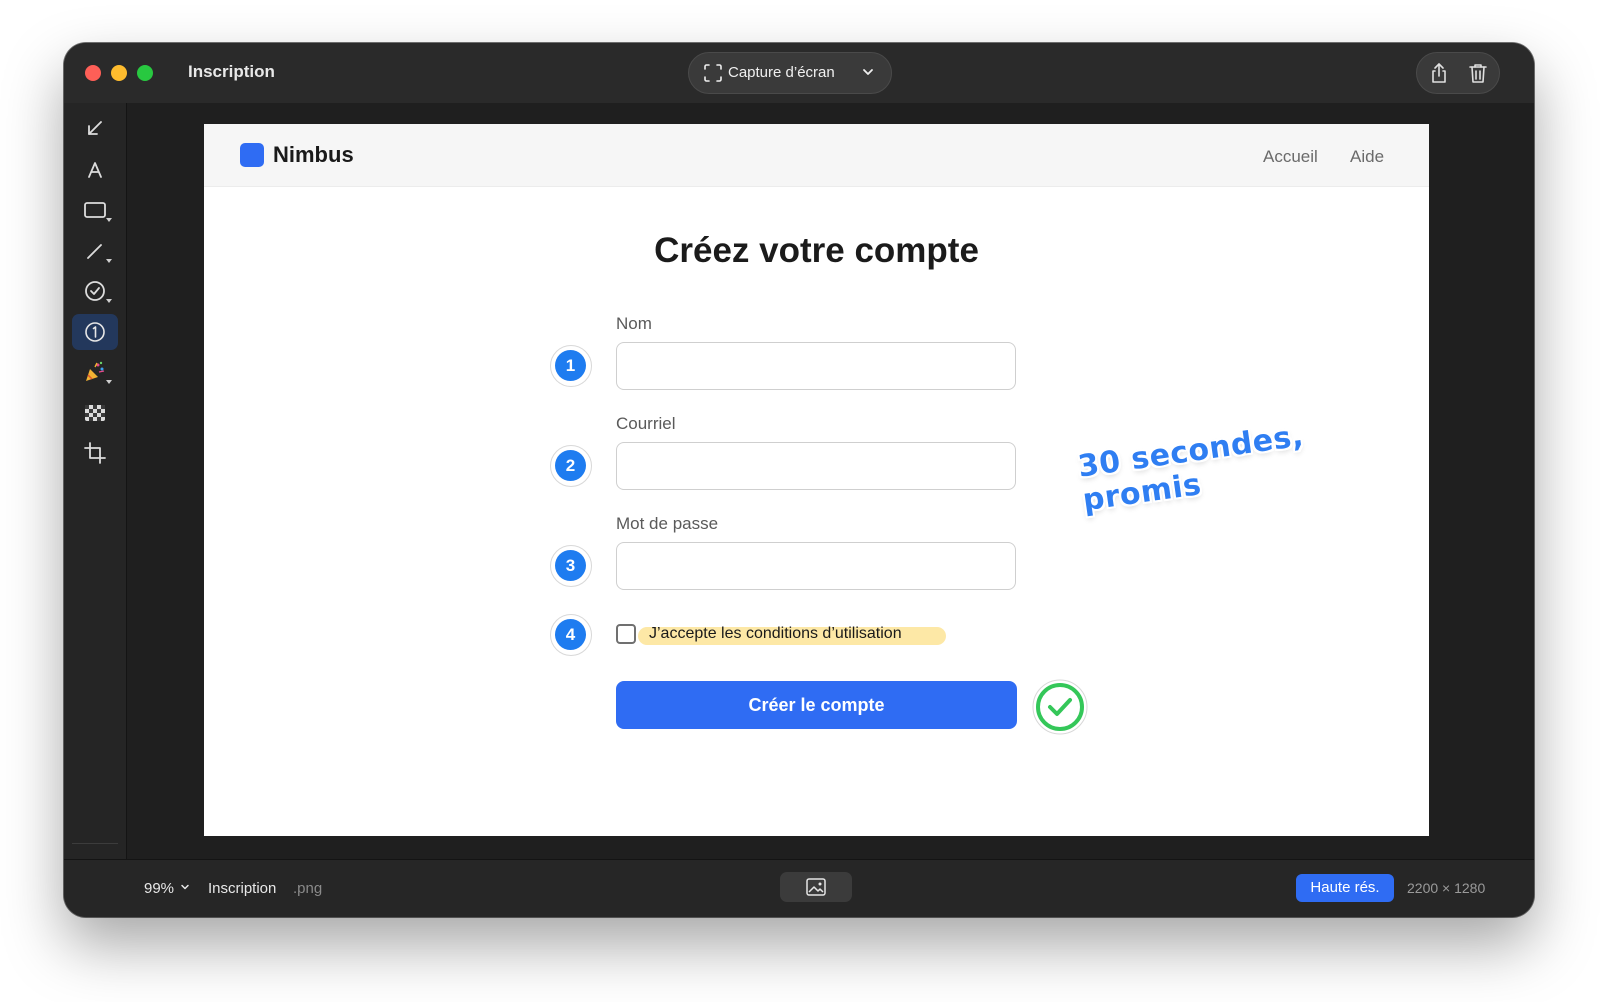 The height and width of the screenshot is (1002, 1600). Describe the element at coordinates (1458, 73) in the screenshot. I see `title-actions-group` at that location.